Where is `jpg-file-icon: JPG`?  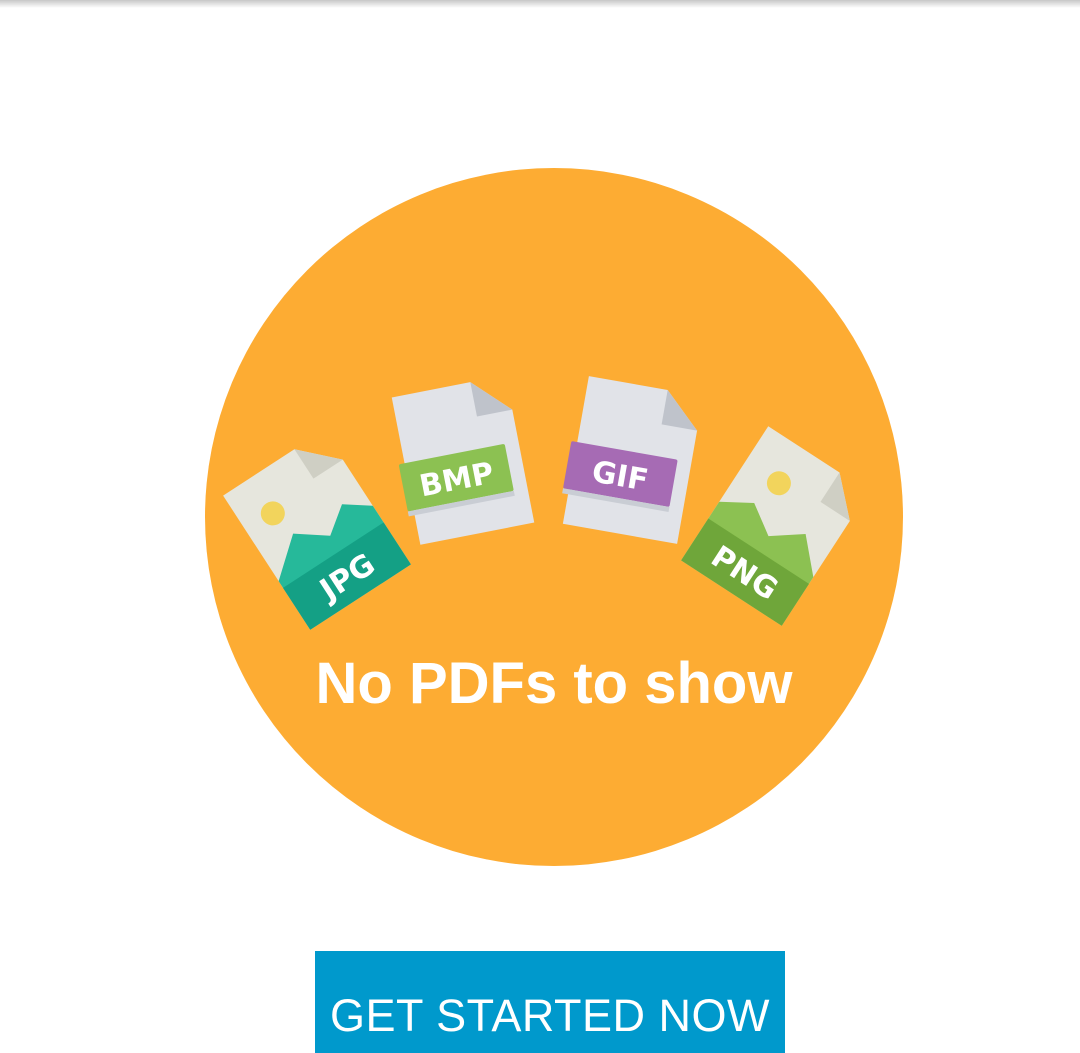 jpg-file-icon: JPG is located at coordinates (317, 539).